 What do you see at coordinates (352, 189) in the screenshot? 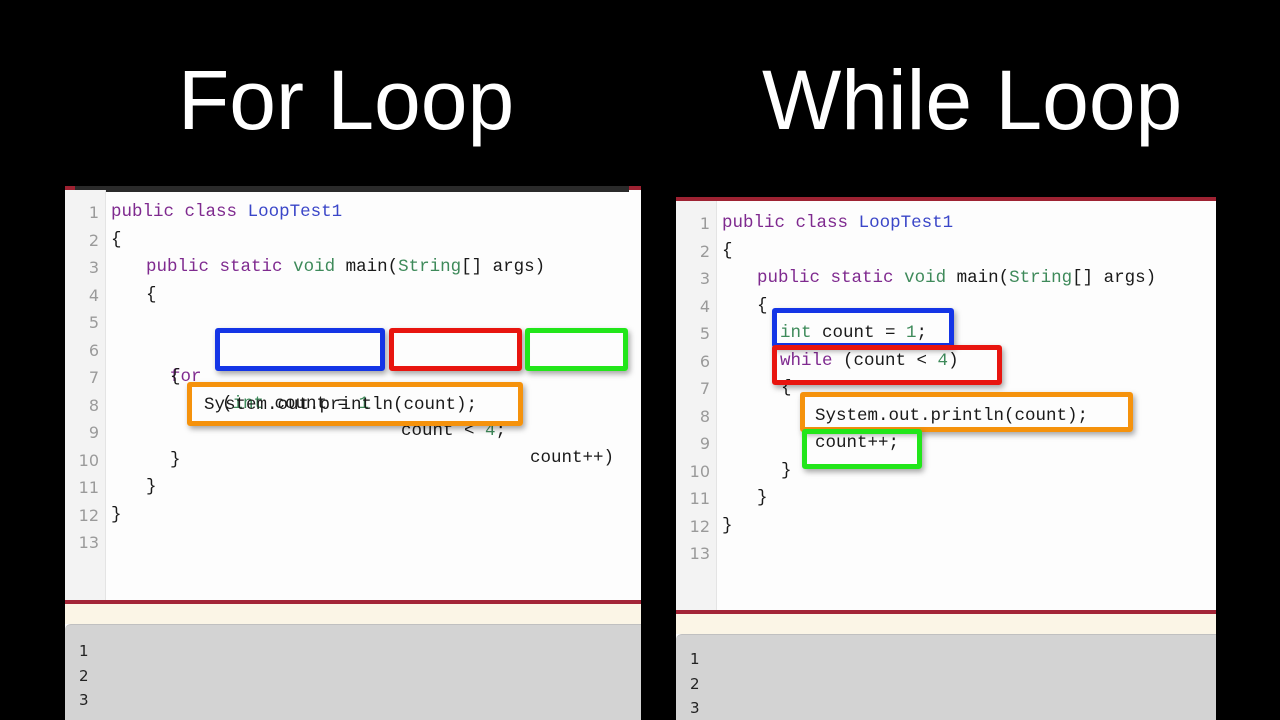
I see `editor-top-shadow` at bounding box center [352, 189].